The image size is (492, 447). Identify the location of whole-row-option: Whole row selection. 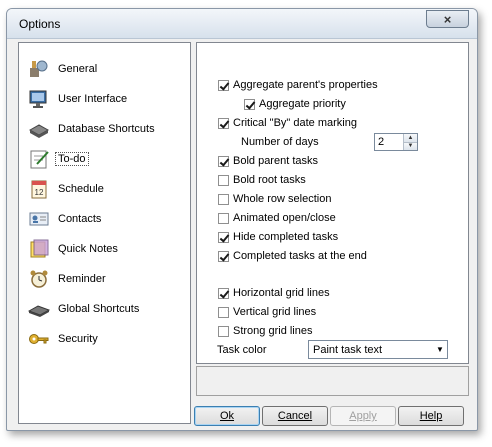
(274, 199).